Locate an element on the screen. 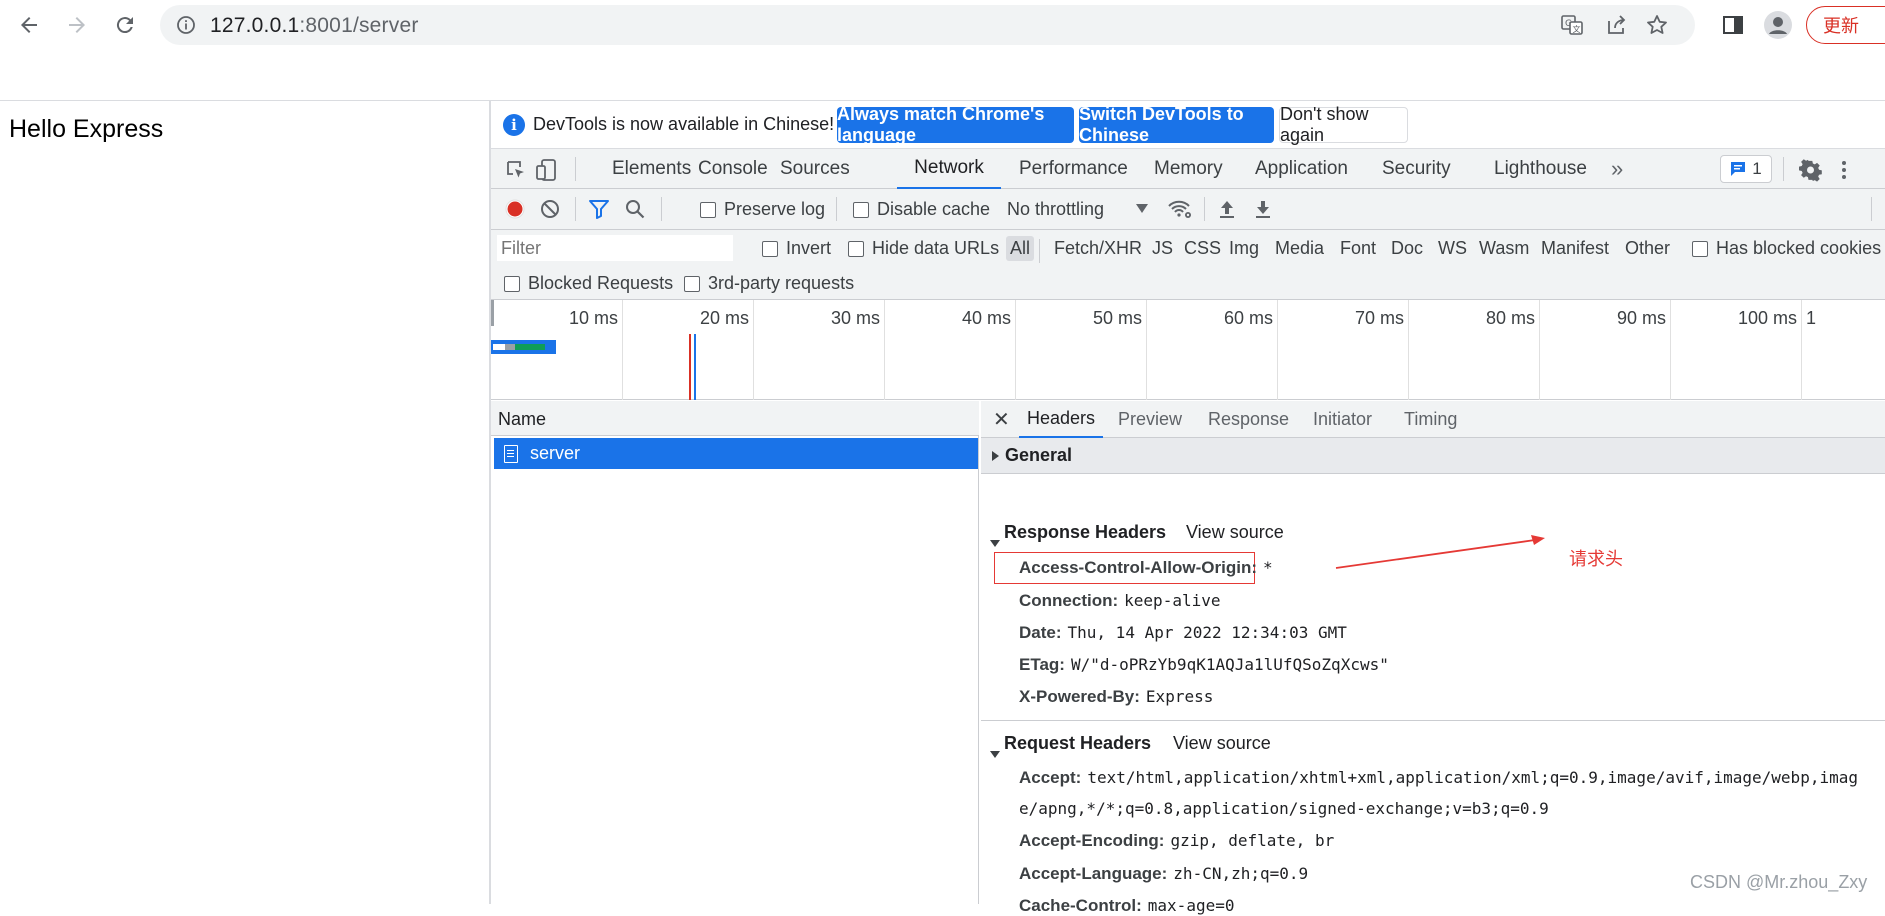  filter-type-media: Media is located at coordinates (1299, 248).